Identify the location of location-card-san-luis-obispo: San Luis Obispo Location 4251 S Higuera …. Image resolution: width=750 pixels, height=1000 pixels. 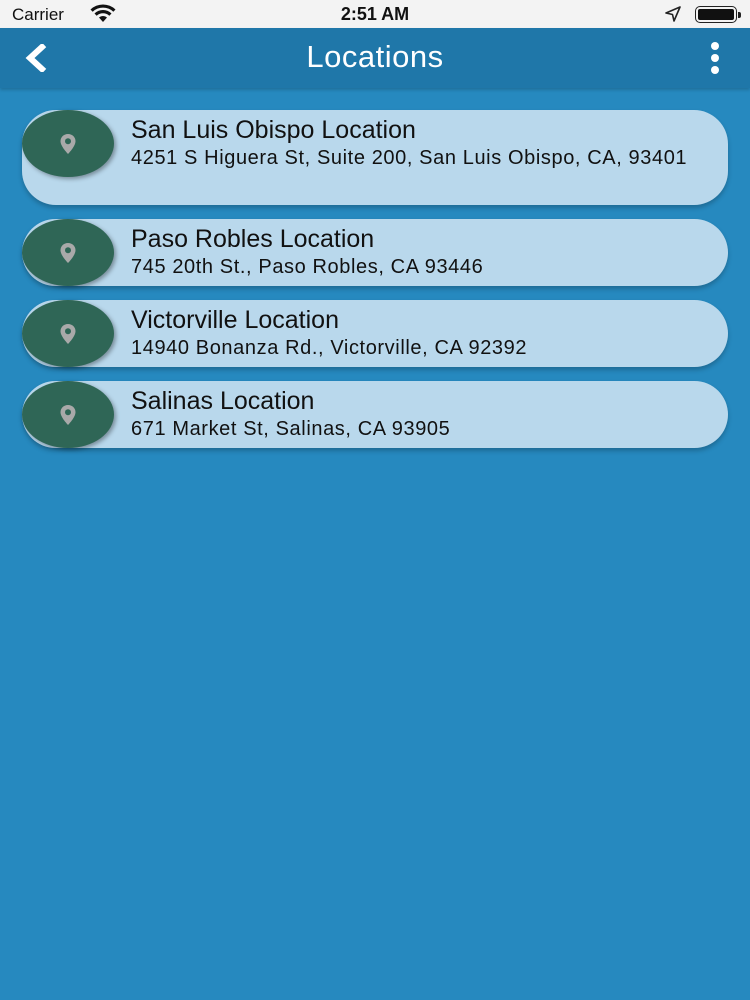
(375, 157).